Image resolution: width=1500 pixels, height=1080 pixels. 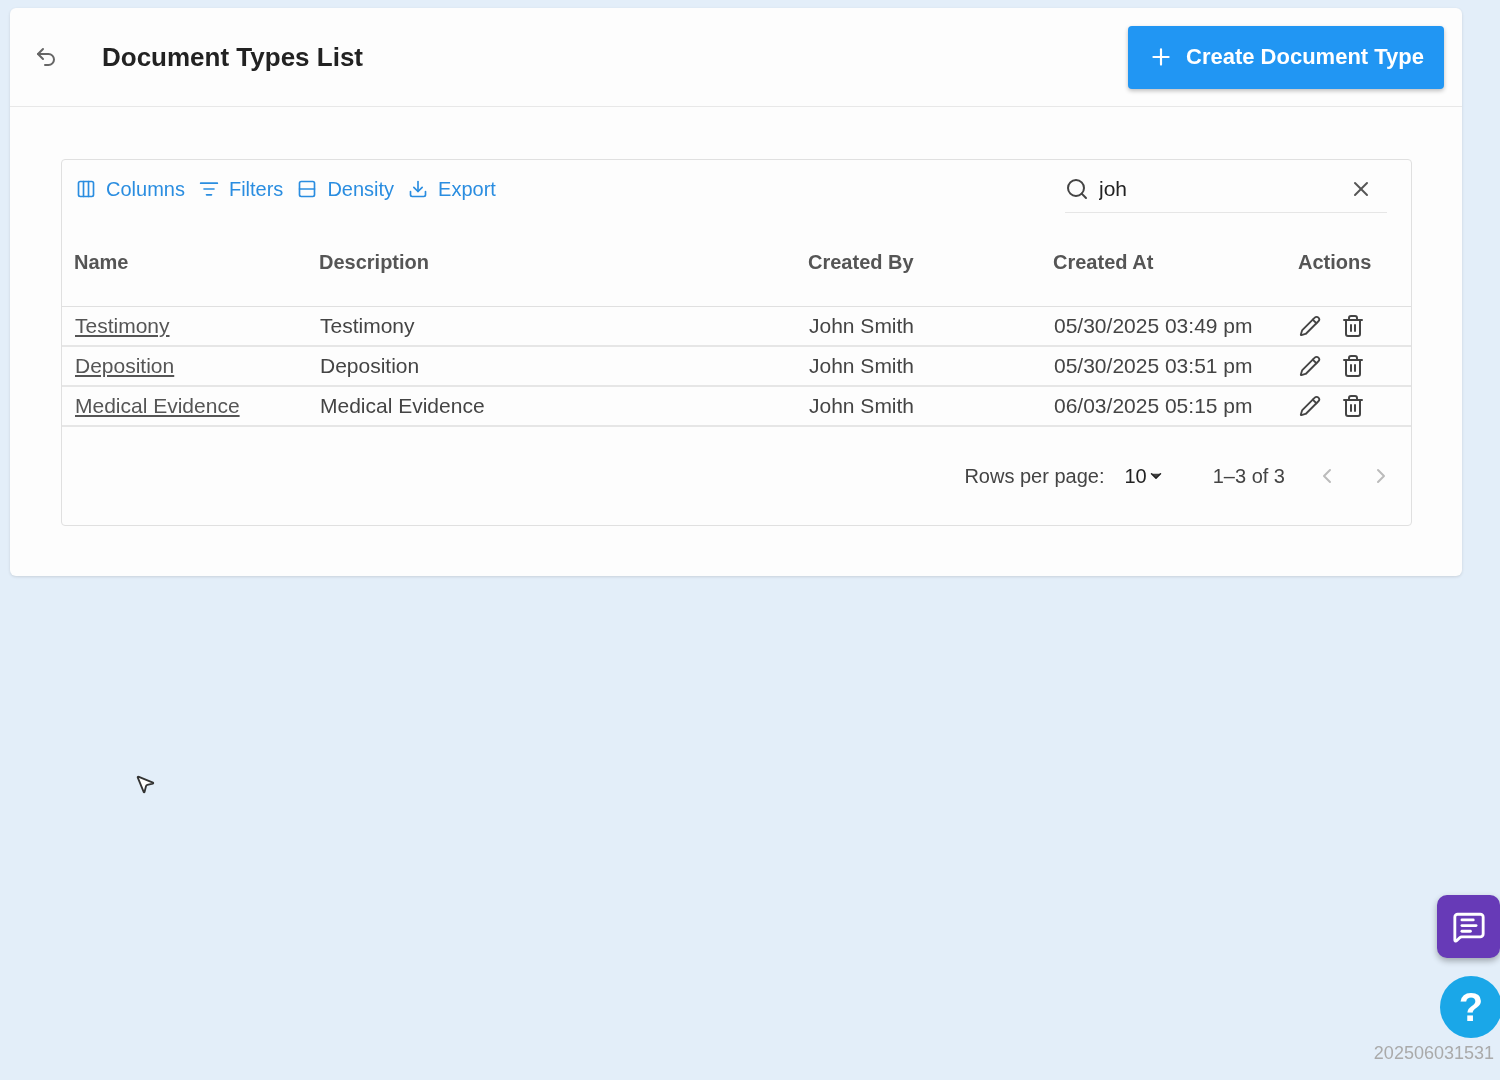 I want to click on table-cell: Medical Evidence, so click(x=551, y=407).